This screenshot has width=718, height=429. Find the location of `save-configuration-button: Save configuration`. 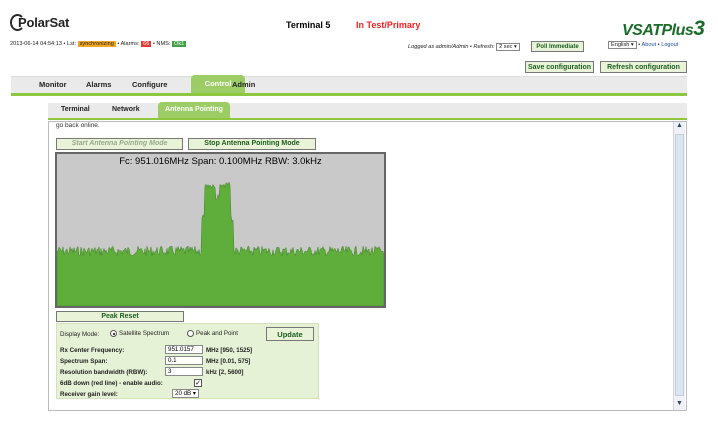

save-configuration-button: Save configuration is located at coordinates (559, 67).